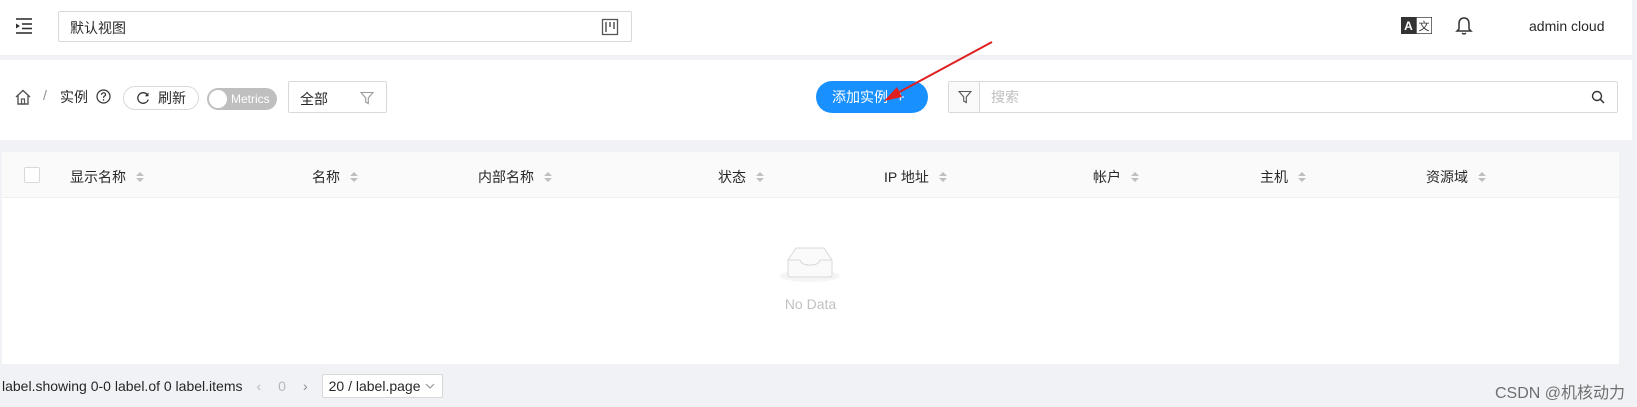  I want to click on column-label: 显示名称, so click(98, 177).